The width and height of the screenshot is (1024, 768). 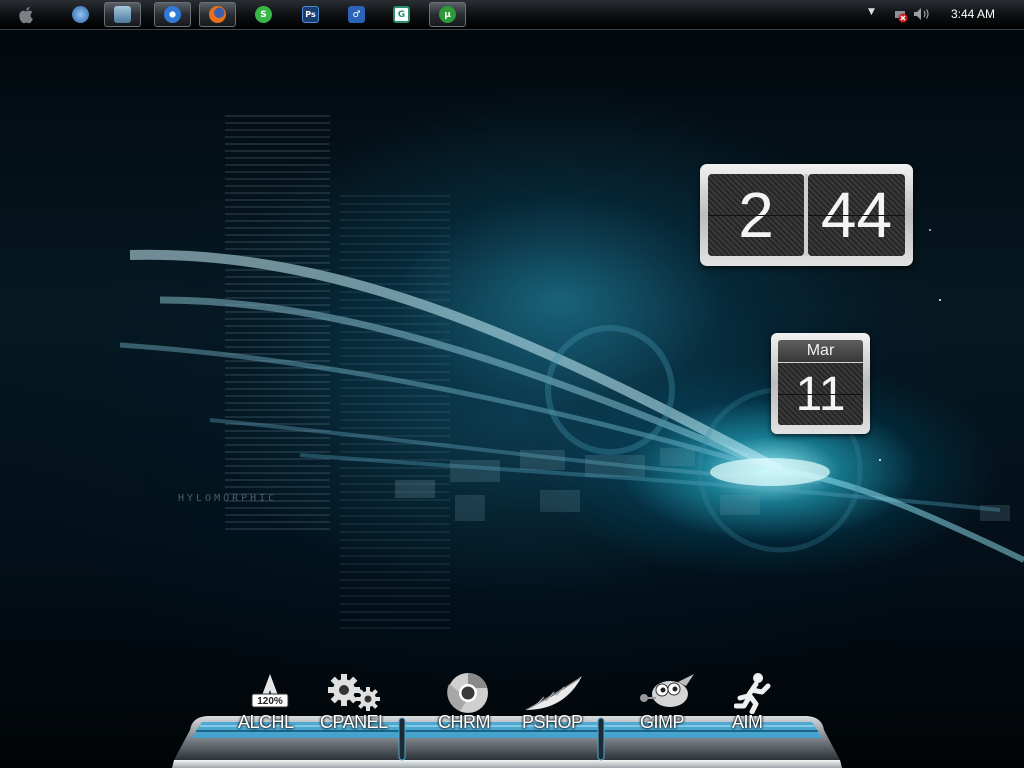 I want to click on taskbar-button-quicklaunch-explorer, so click(x=122, y=14).